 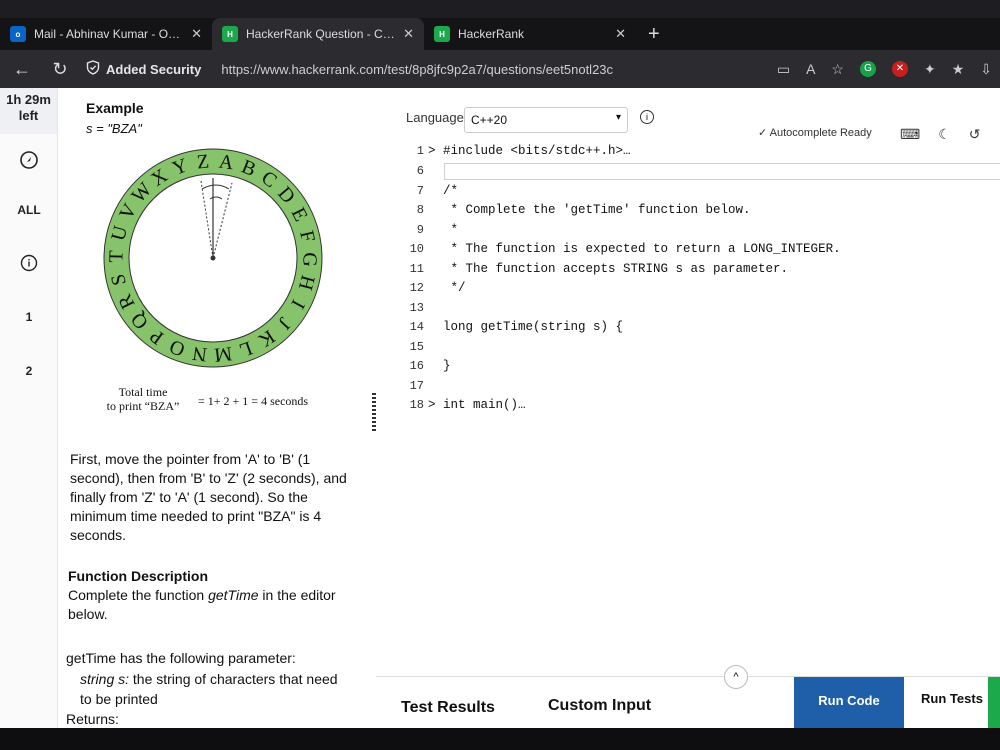 What do you see at coordinates (647, 117) in the screenshot?
I see `info-icon: i` at bounding box center [647, 117].